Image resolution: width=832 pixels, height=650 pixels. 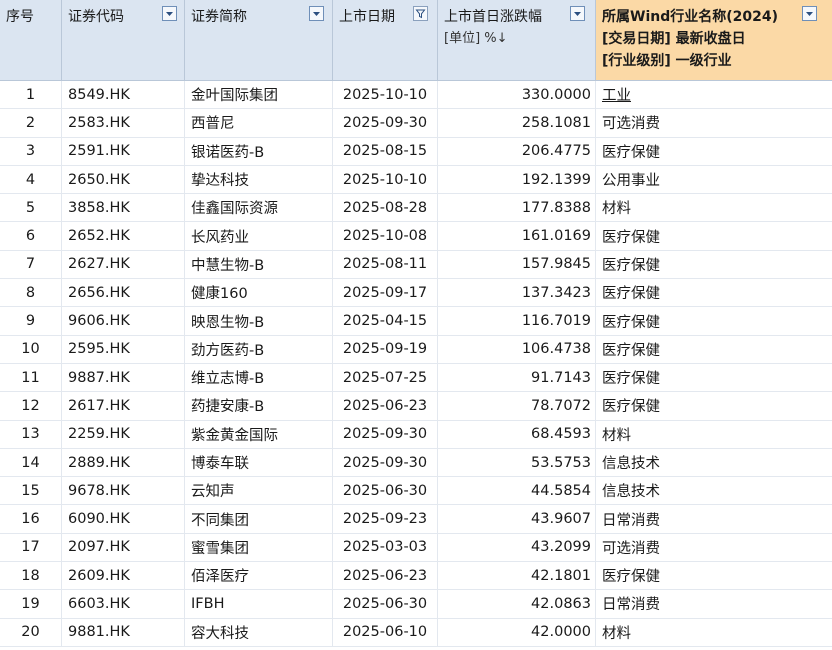 I want to click on cell-first-day-change: 43.2099, so click(x=517, y=547).